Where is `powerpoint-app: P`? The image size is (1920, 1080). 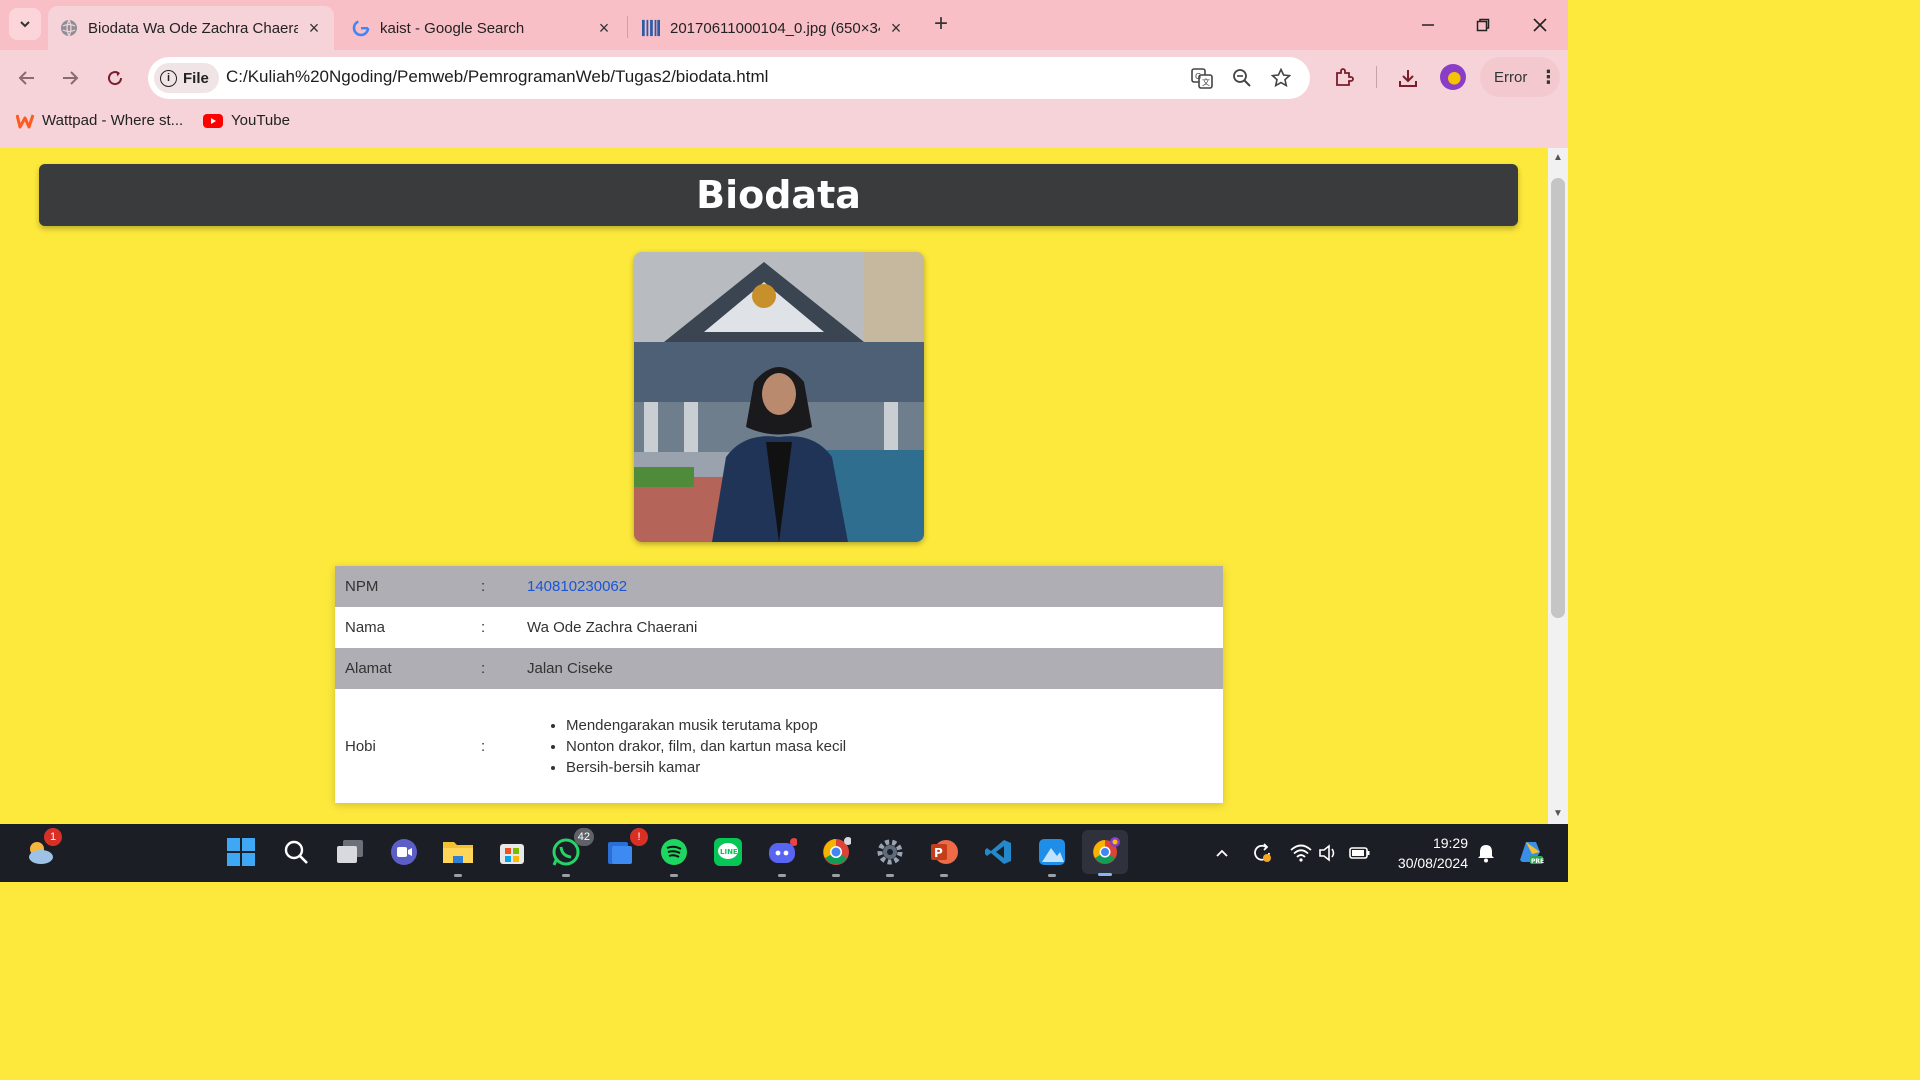
powerpoint-app: P is located at coordinates (944, 855).